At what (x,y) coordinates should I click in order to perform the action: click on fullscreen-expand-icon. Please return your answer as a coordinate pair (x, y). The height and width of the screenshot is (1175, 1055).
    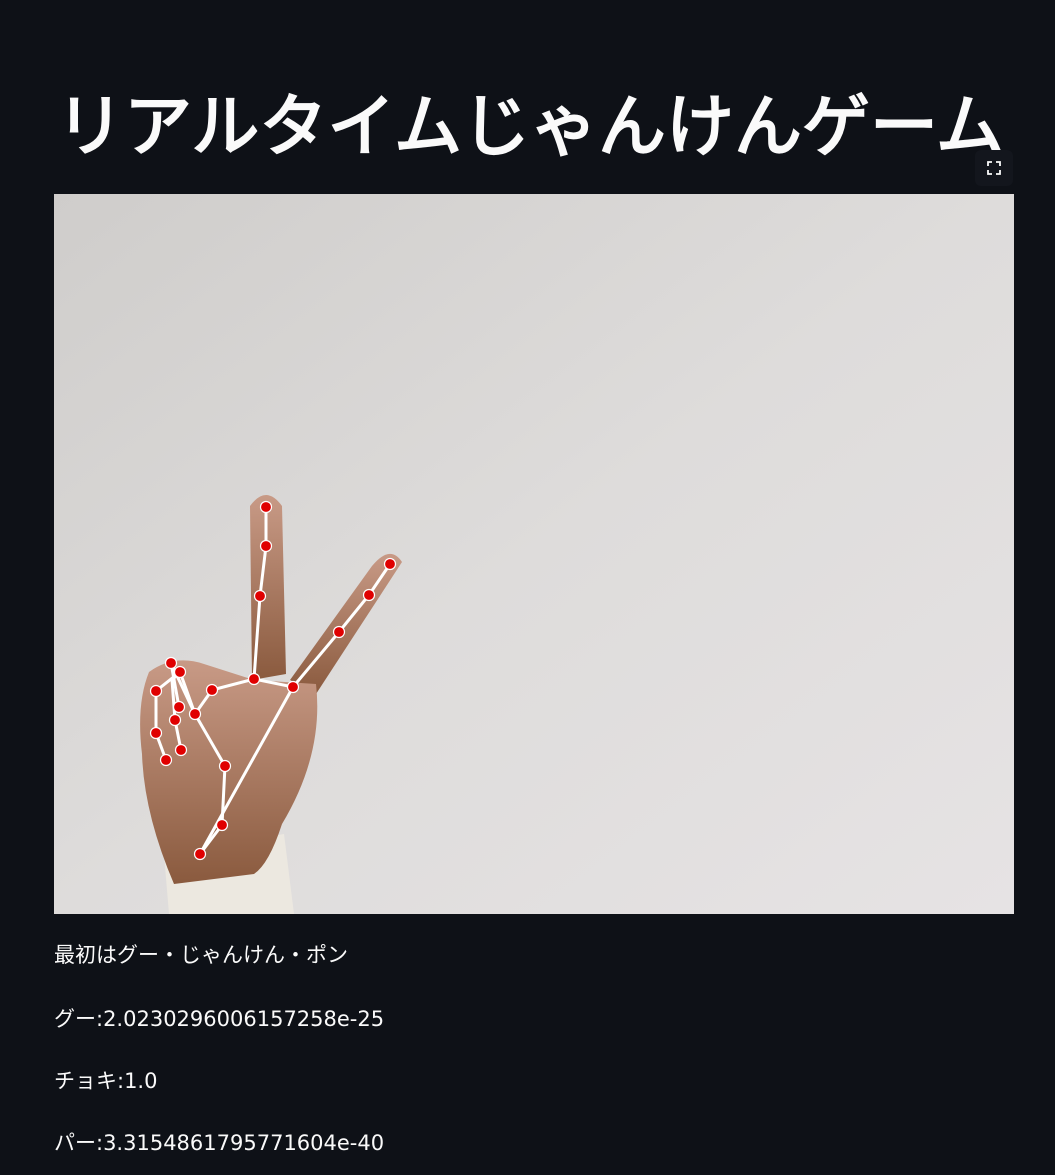
    Looking at the image, I should click on (994, 168).